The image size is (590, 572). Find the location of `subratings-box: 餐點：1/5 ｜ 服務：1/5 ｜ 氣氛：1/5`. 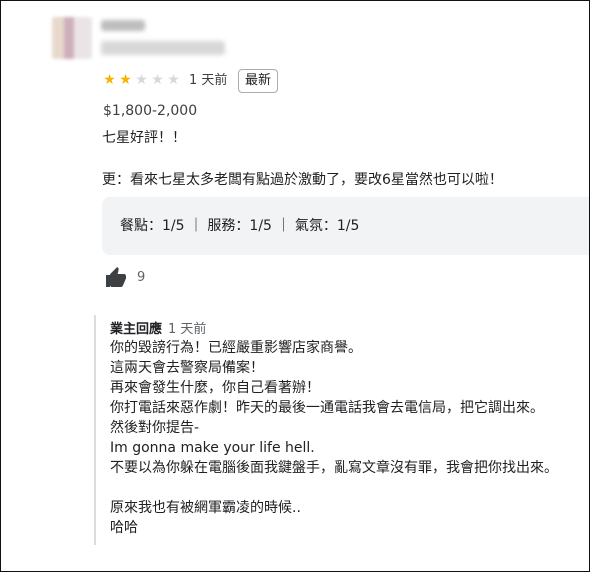

subratings-box: 餐點：1/5 ｜ 服務：1/5 ｜ 氣氛：1/5 is located at coordinates (345, 226).